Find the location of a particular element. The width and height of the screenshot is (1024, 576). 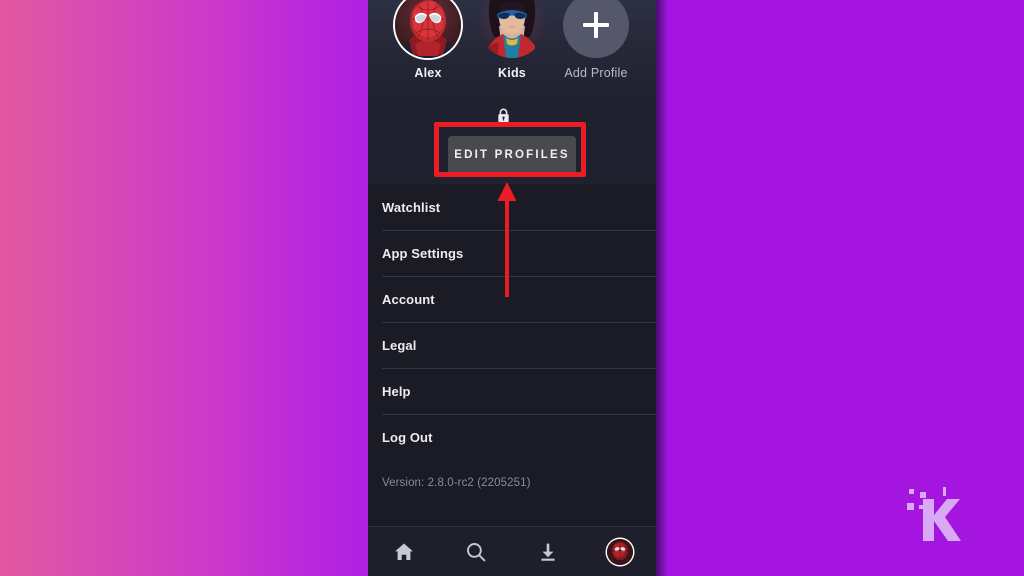

profiles-strip: Alex Kids Add Profile is located at coordinates (512, 52).